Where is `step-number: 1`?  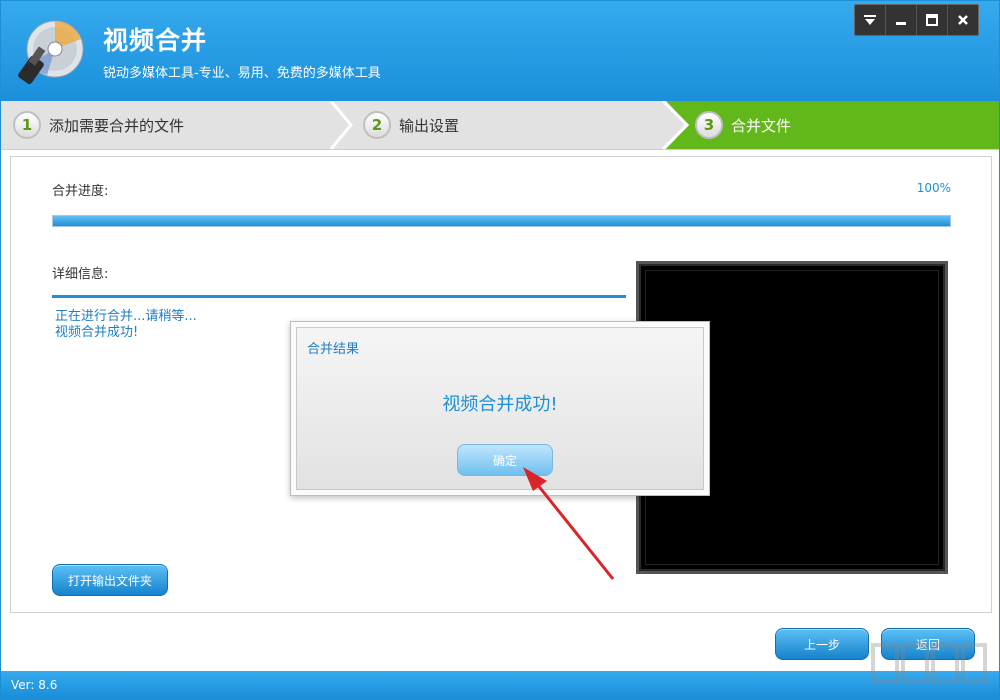
step-number: 1 is located at coordinates (27, 125).